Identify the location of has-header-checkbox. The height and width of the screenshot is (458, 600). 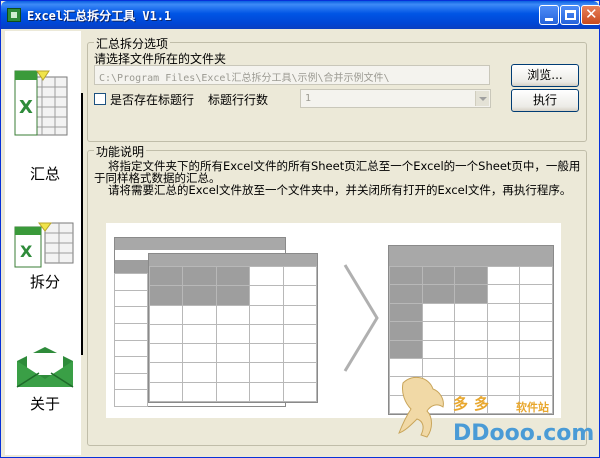
(100, 99).